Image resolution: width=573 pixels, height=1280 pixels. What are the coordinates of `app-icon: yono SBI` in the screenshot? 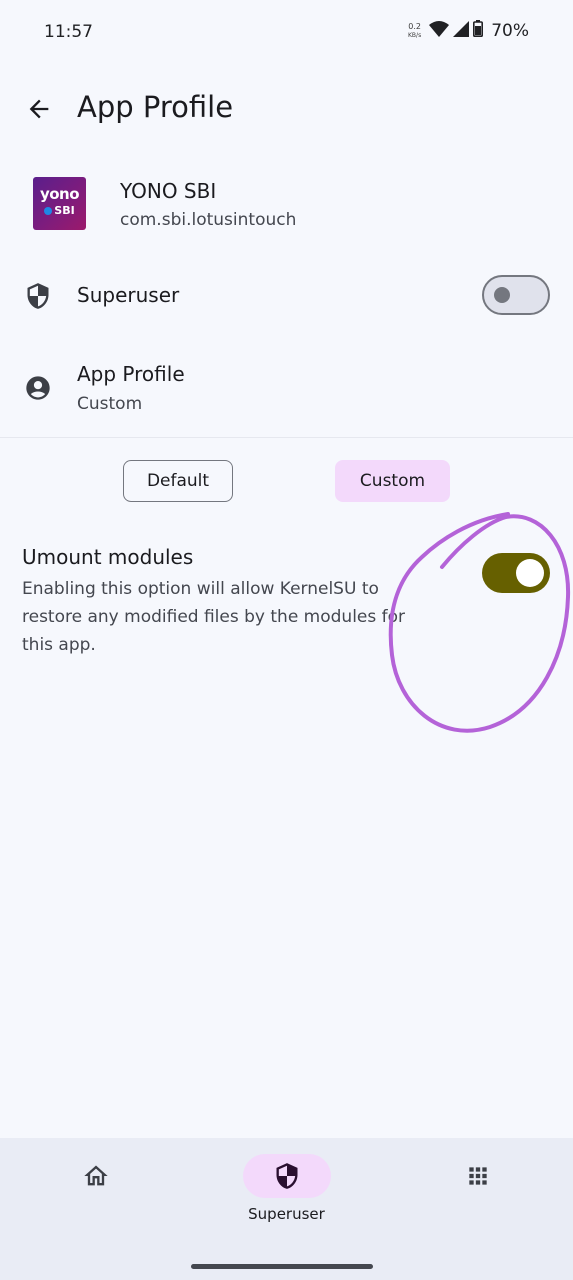 It's located at (59, 203).